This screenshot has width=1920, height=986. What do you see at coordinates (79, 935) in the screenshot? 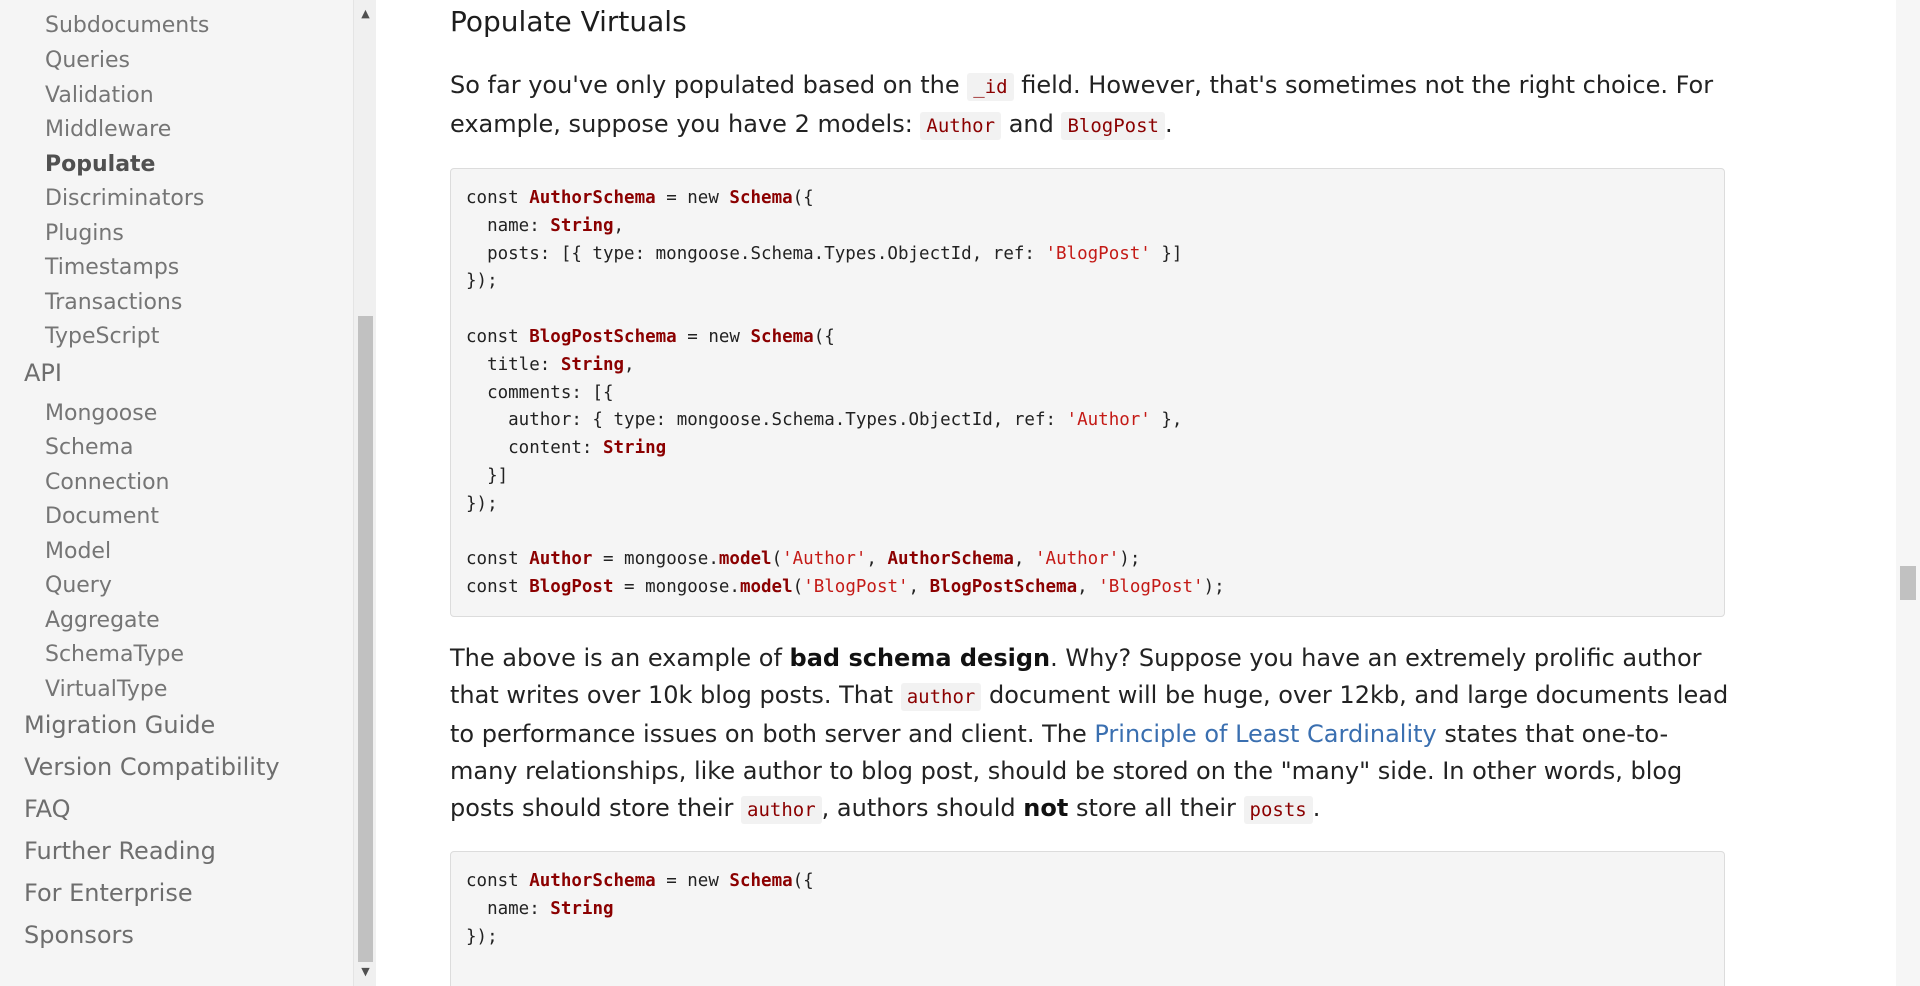
I see `sidebar-item-sponsors: Sponsors` at bounding box center [79, 935].